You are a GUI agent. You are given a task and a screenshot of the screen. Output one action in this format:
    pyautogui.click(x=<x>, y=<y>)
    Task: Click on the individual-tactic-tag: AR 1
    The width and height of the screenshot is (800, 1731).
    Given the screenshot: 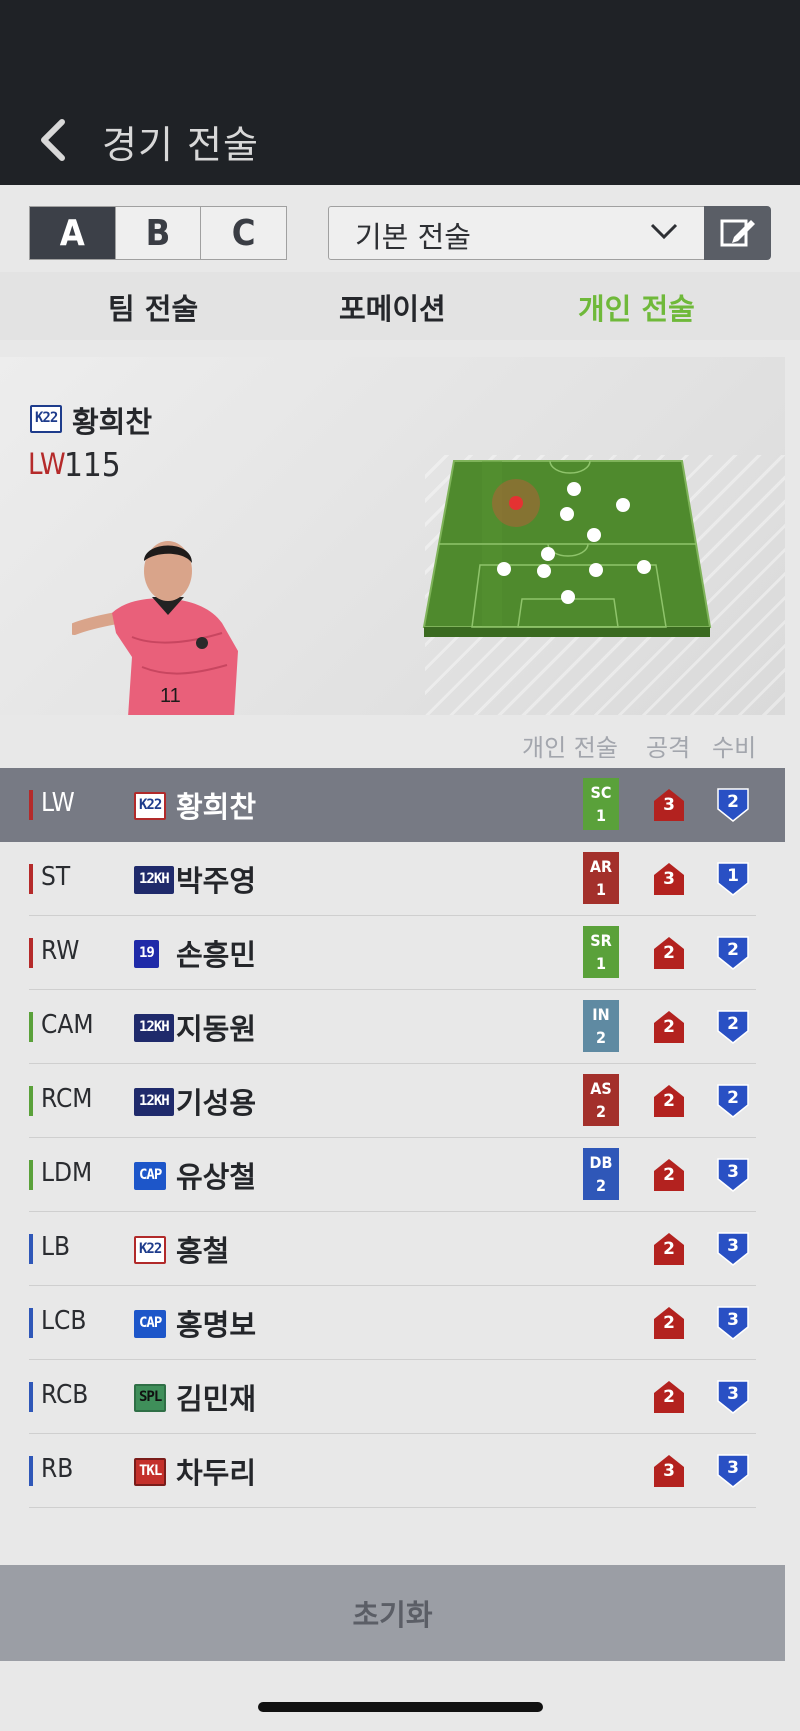 What is the action you would take?
    pyautogui.click(x=601, y=878)
    